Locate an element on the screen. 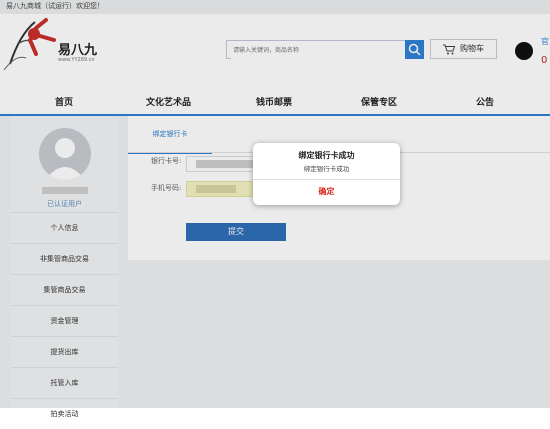 This screenshot has height=429, width=550. success-dialog: 绑定银行卡成功 绑定银行卡成功 确定 is located at coordinates (326, 174).